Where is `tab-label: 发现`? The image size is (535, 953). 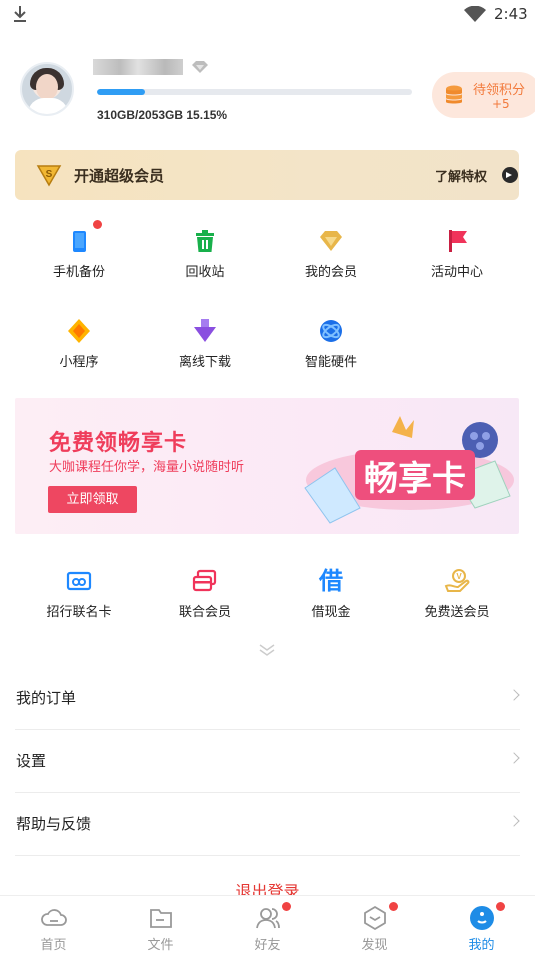 tab-label: 发现 is located at coordinates (374, 945).